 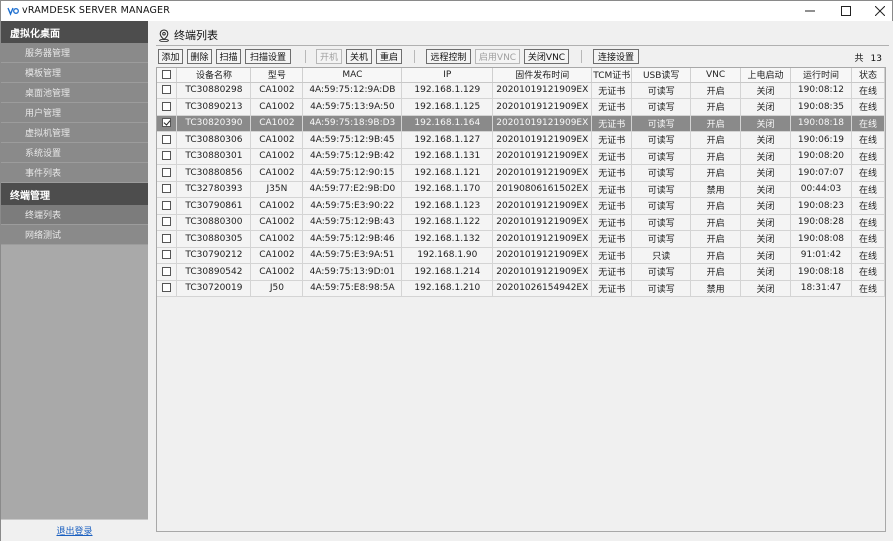 What do you see at coordinates (74, 73) in the screenshot?
I see `sidebar-item-template-management: 模板管理` at bounding box center [74, 73].